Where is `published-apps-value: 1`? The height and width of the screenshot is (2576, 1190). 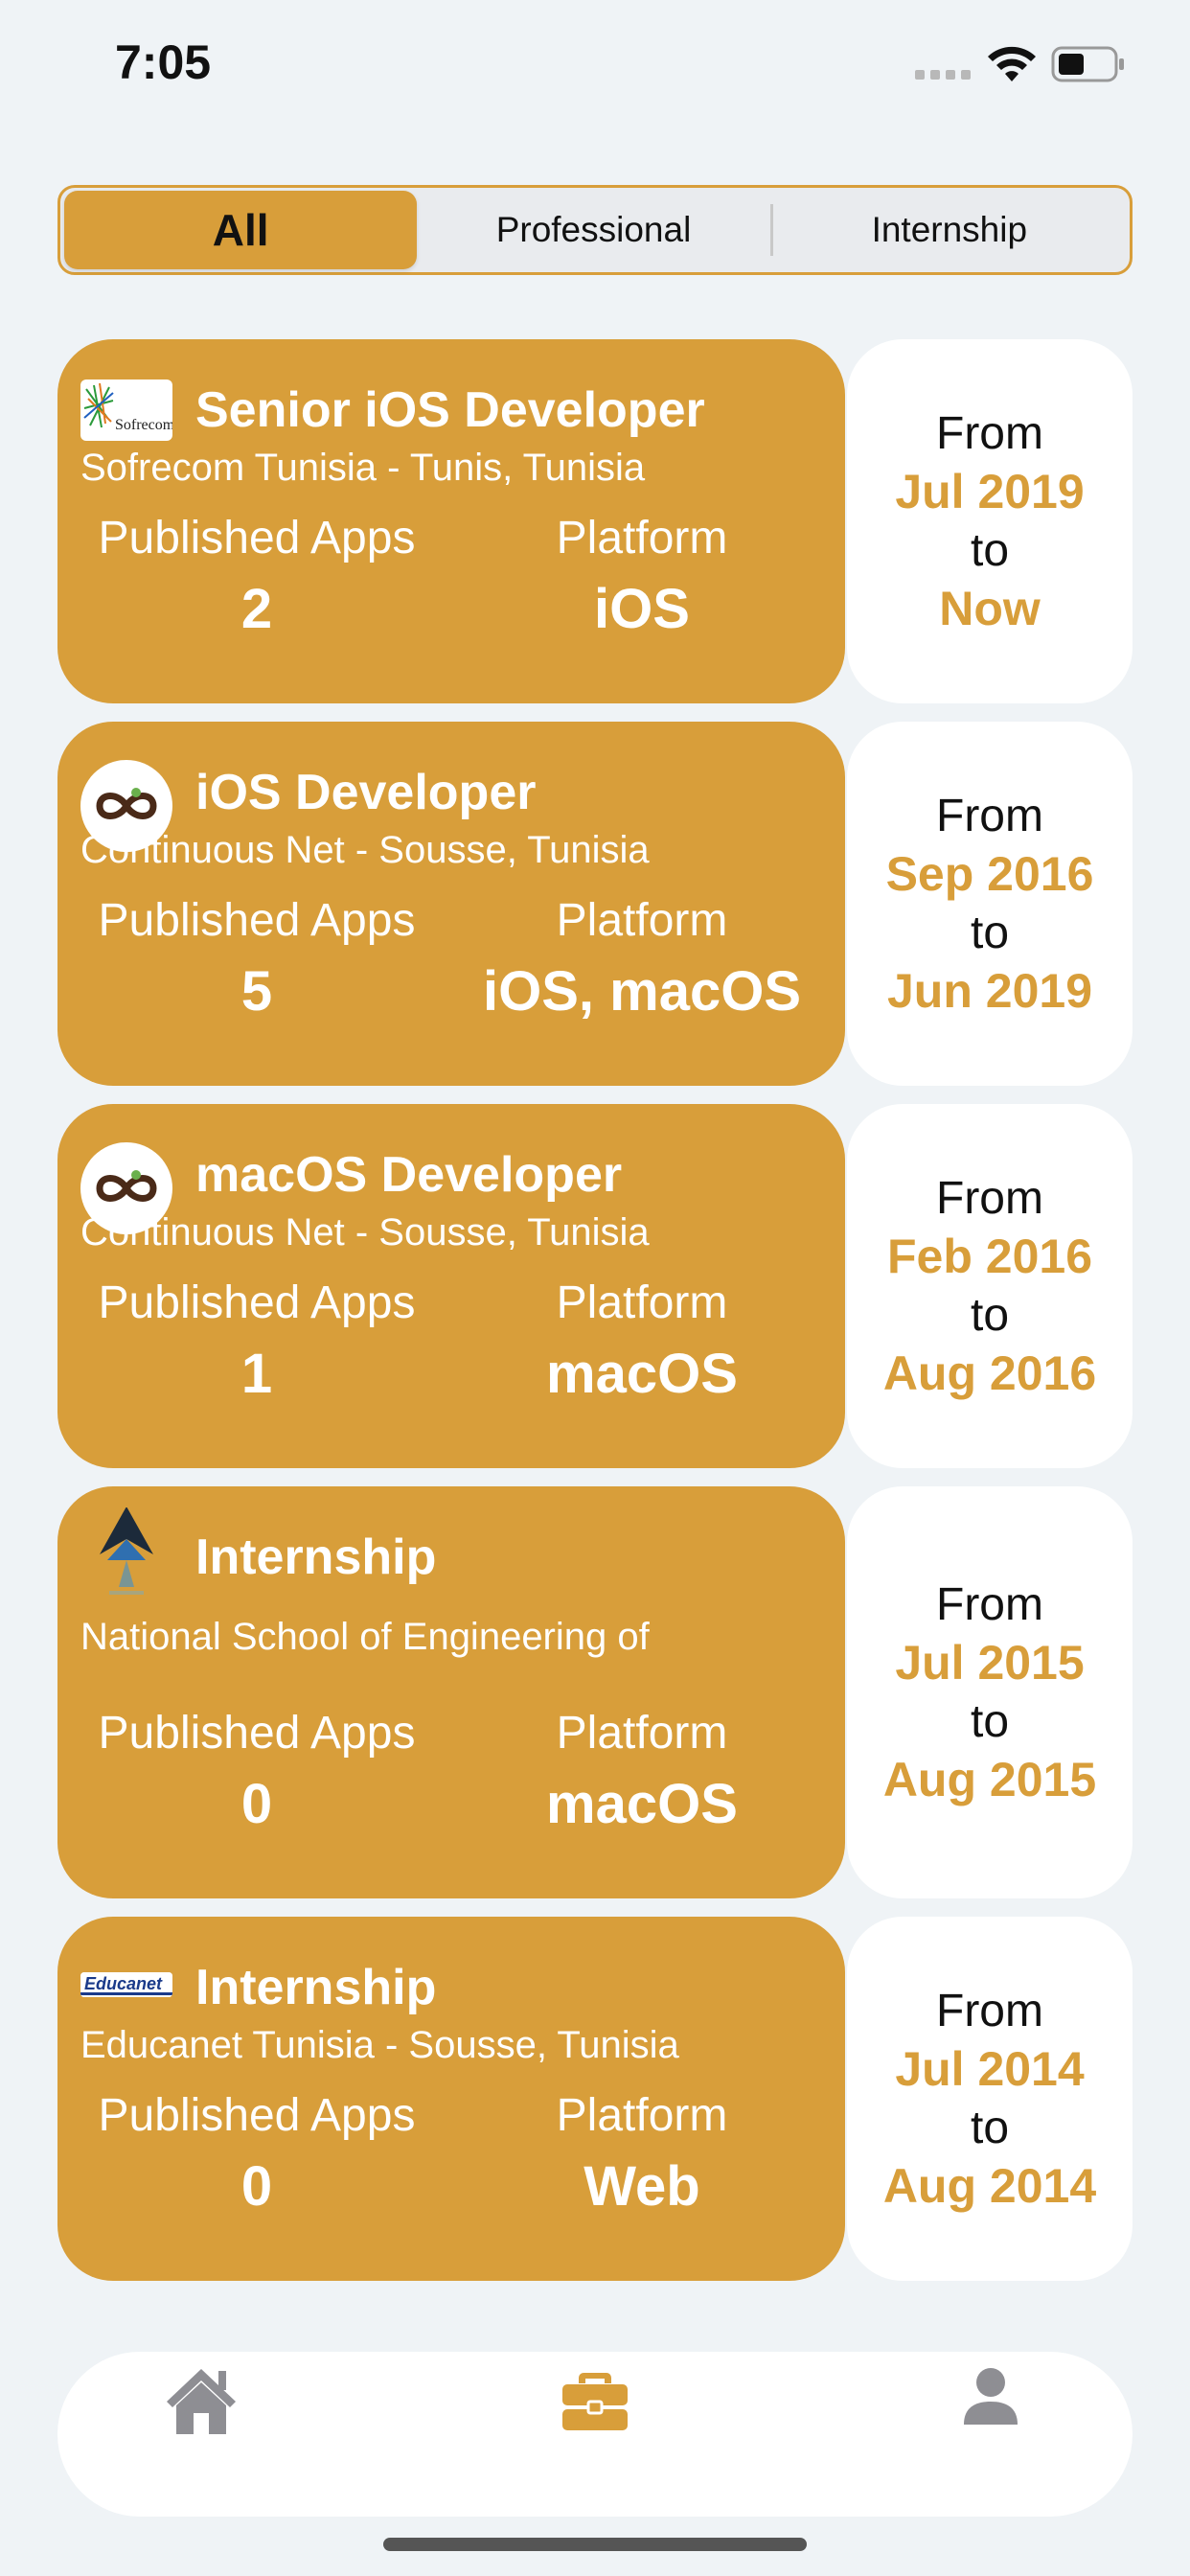
published-apps-value: 1 is located at coordinates (256, 1374).